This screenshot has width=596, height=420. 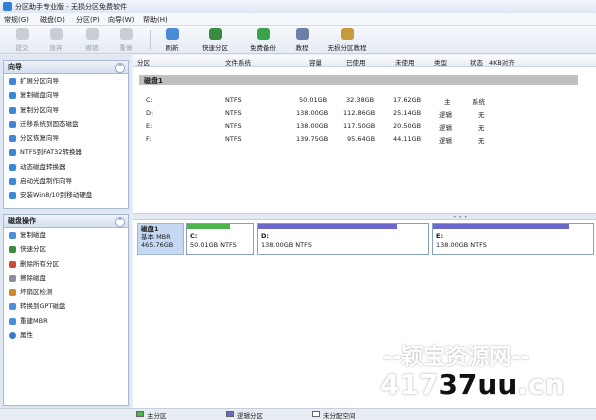 I want to click on redo-button: 重做, so click(x=126, y=40).